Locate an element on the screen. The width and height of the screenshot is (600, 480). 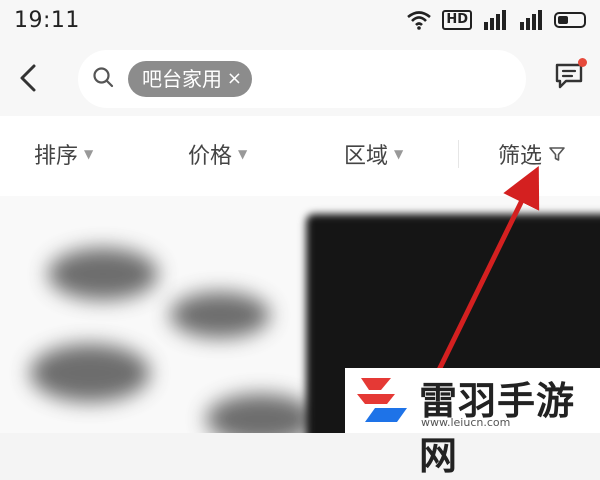
hd-icon: HD is located at coordinates (457, 20).